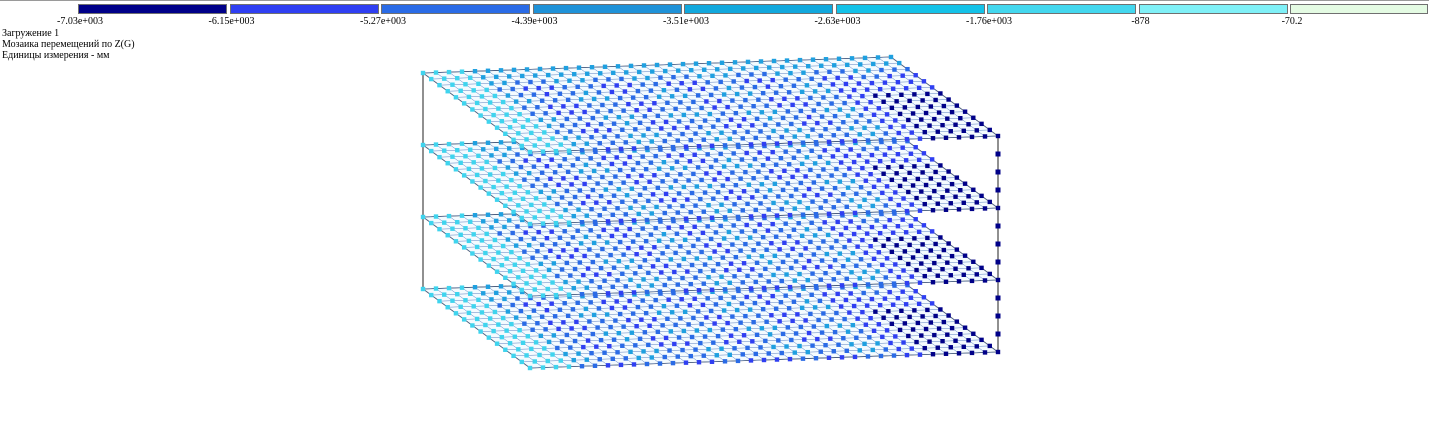 The height and width of the screenshot is (448, 1429). What do you see at coordinates (998, 316) in the screenshot?
I see `column-node` at bounding box center [998, 316].